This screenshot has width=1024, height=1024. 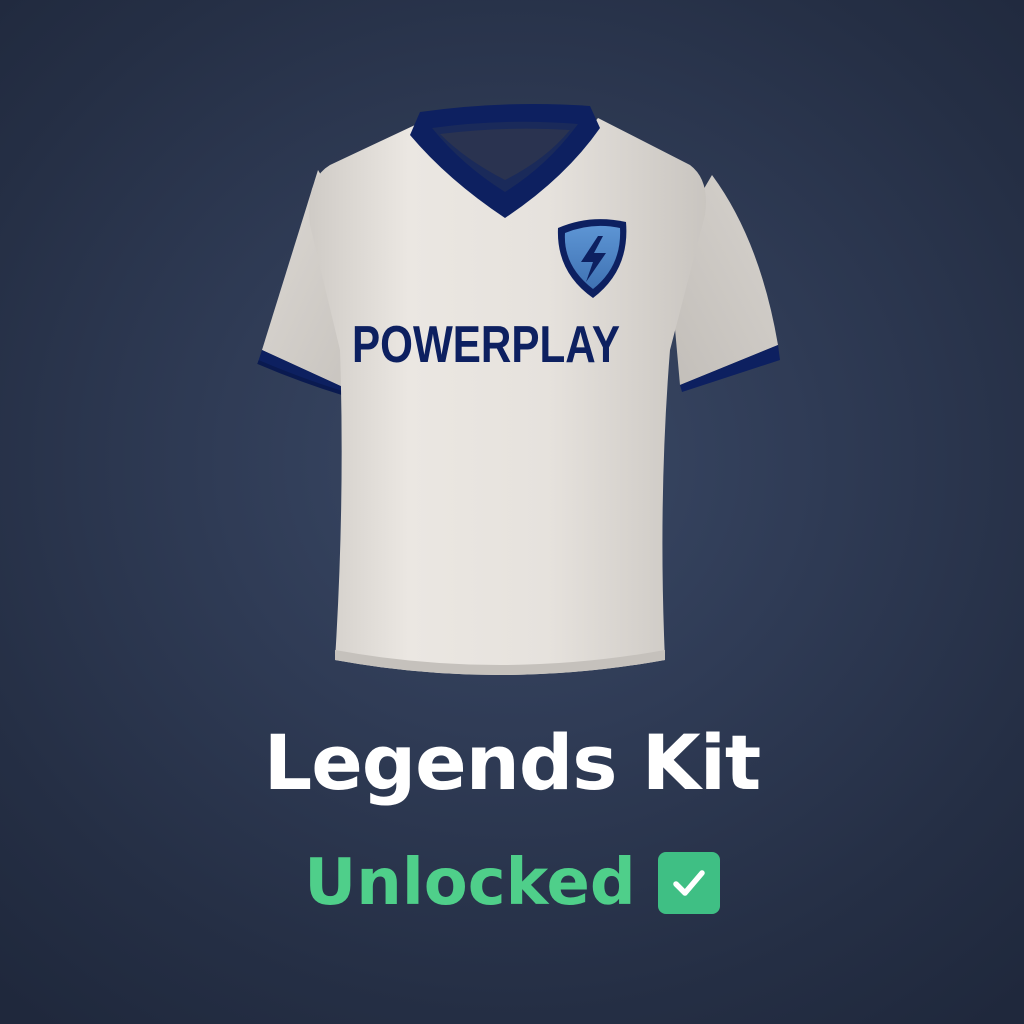 What do you see at coordinates (688, 883) in the screenshot?
I see `check-icon` at bounding box center [688, 883].